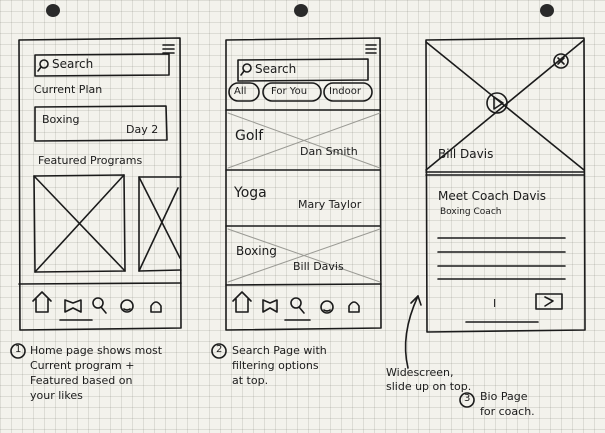  What do you see at coordinates (279, 350) in the screenshot?
I see `caption-line: Search Page with` at bounding box center [279, 350].